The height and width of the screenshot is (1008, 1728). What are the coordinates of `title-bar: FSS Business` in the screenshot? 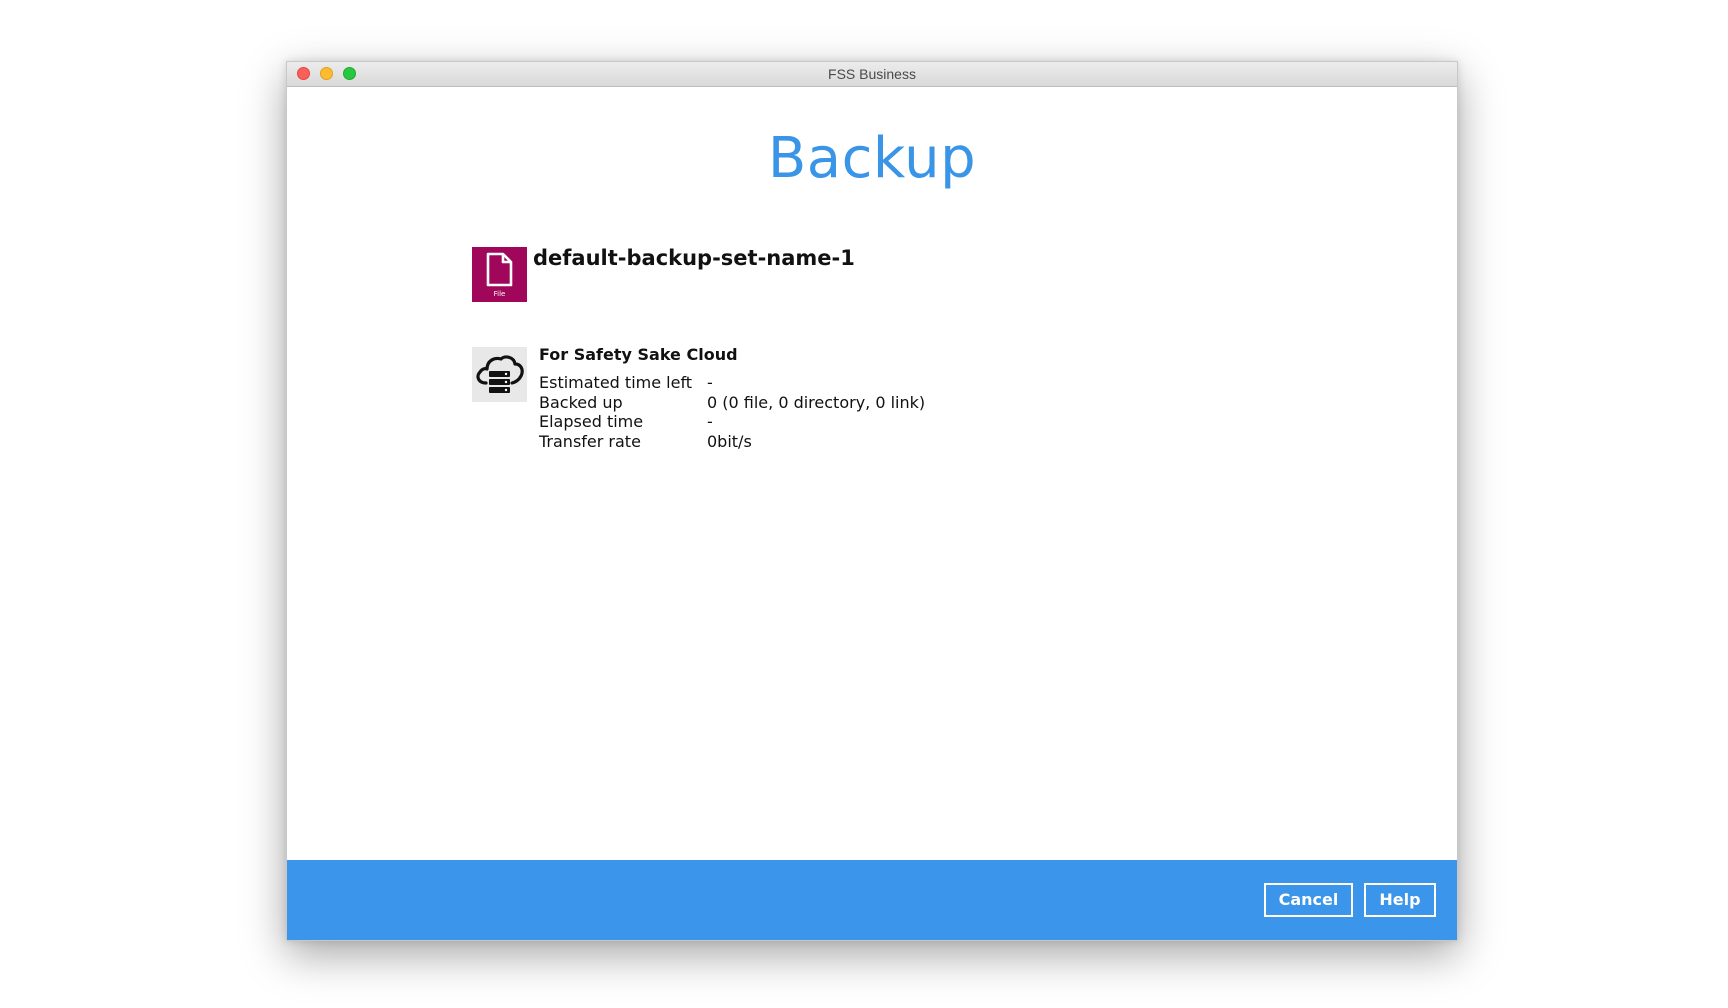 It's located at (872, 74).